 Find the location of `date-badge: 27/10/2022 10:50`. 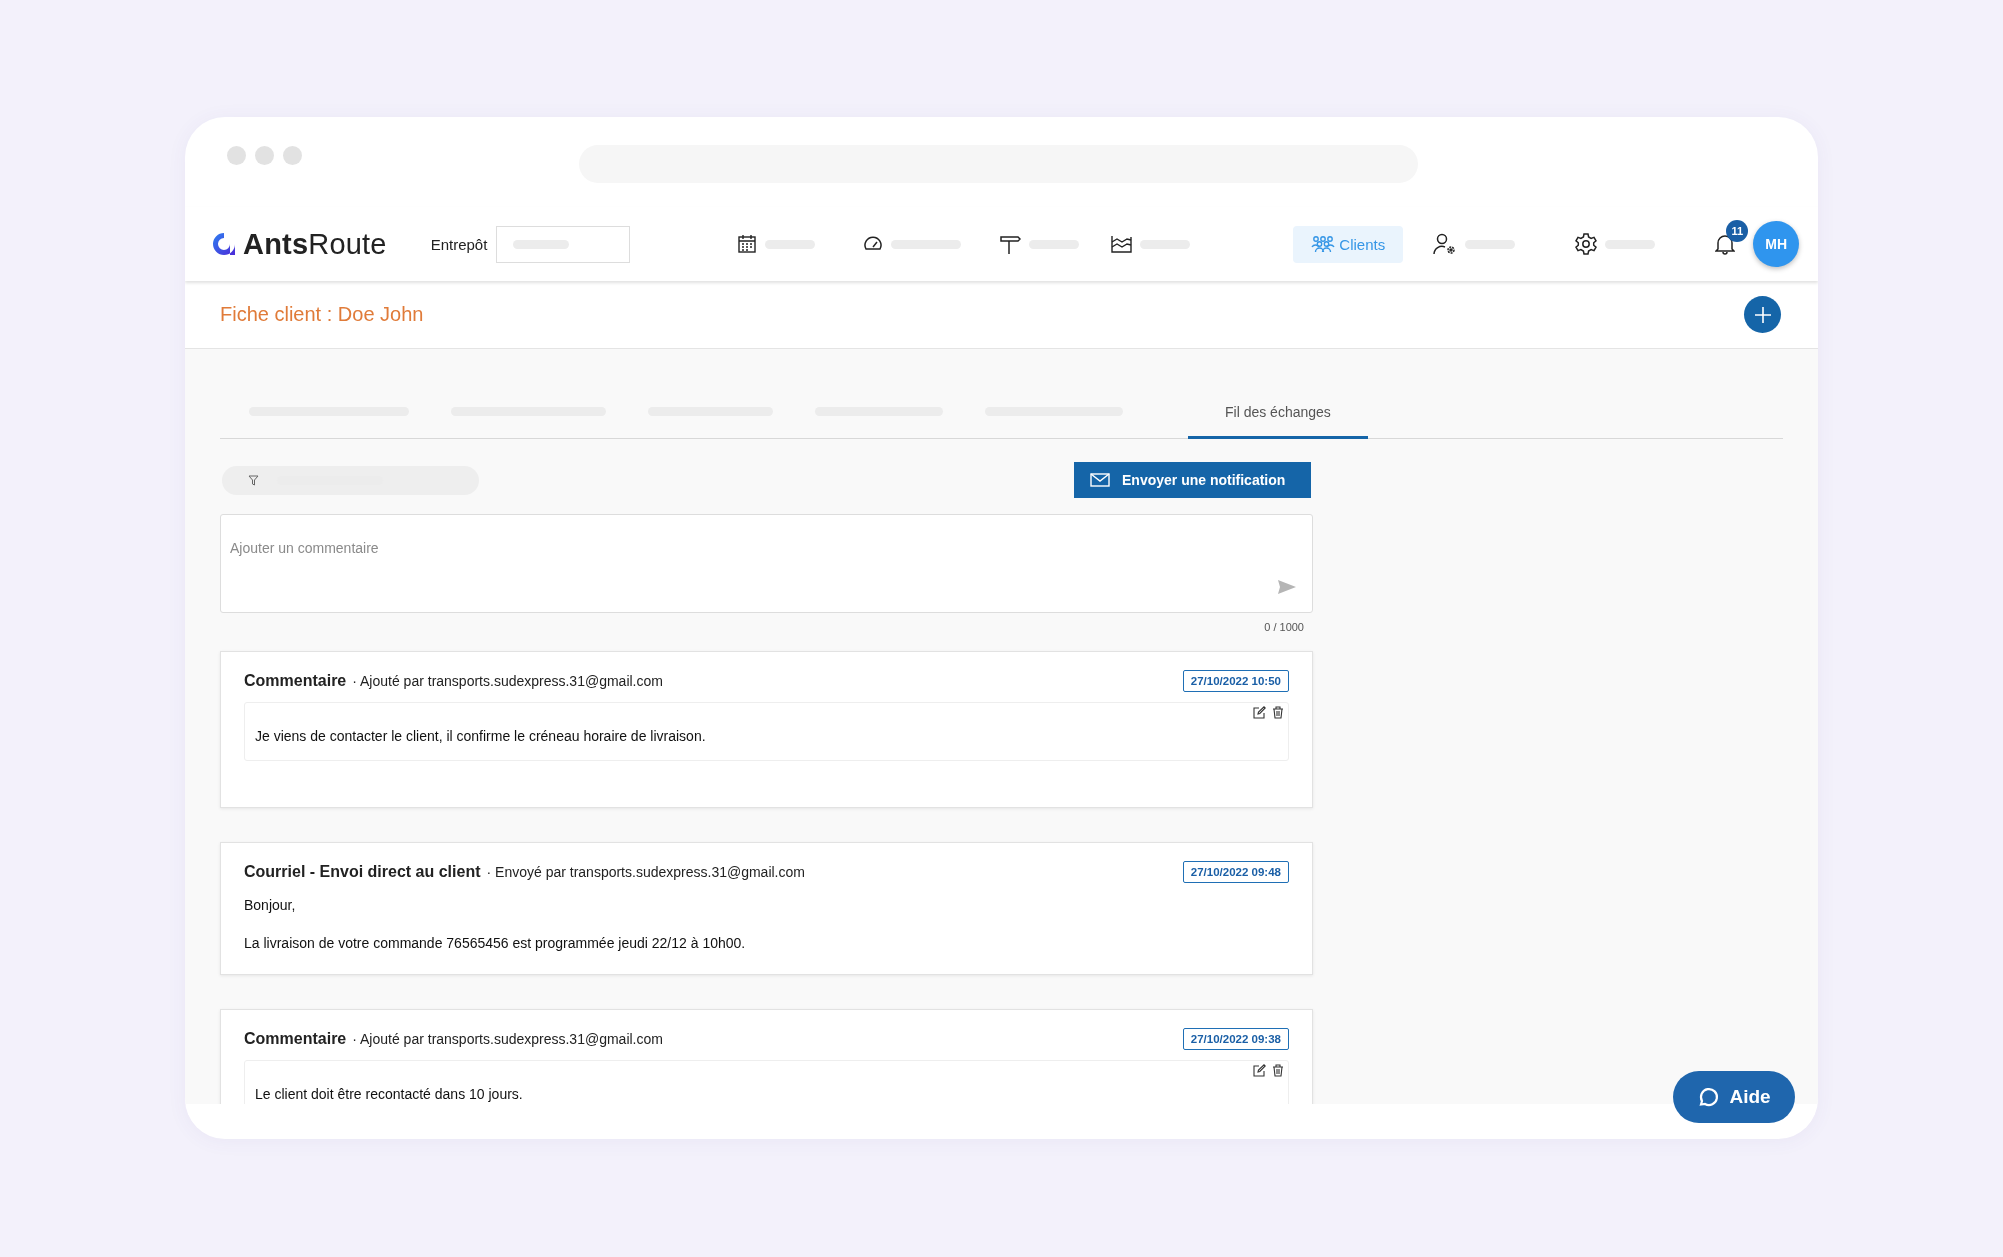

date-badge: 27/10/2022 10:50 is located at coordinates (1235, 681).